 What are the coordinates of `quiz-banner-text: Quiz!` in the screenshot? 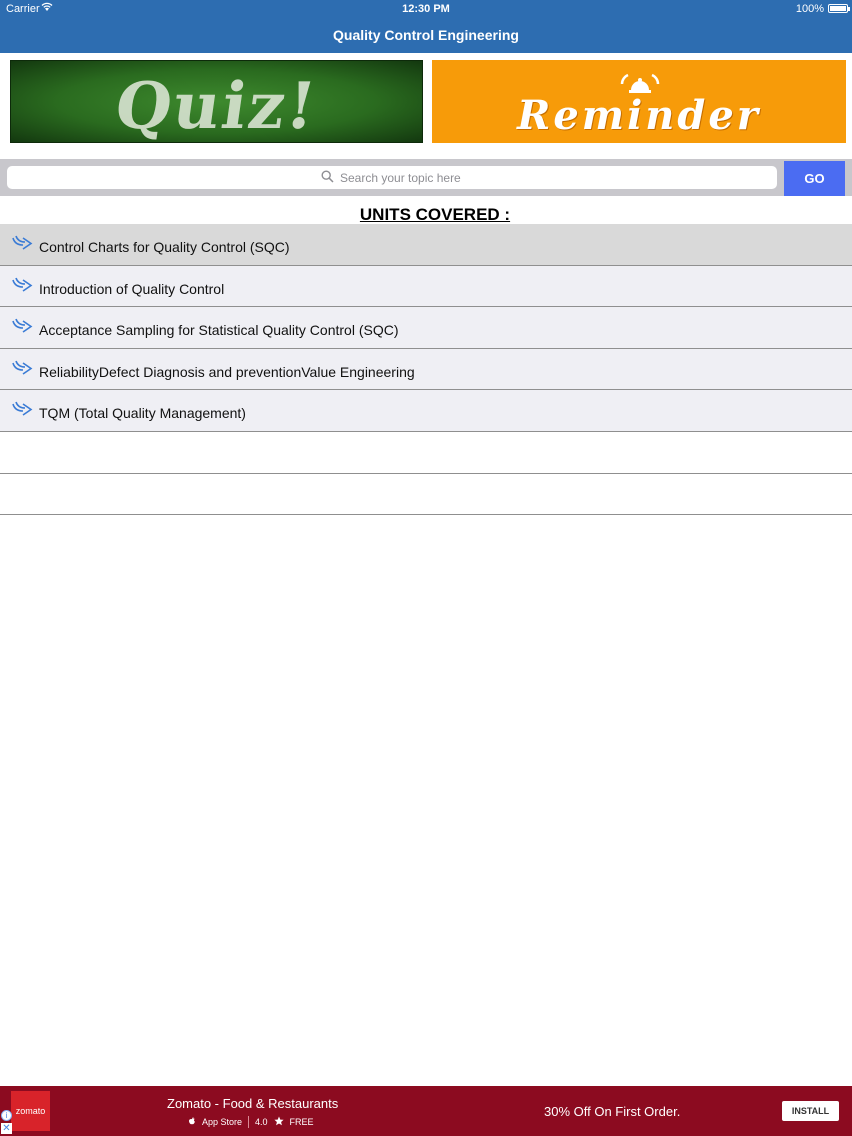 It's located at (216, 106).